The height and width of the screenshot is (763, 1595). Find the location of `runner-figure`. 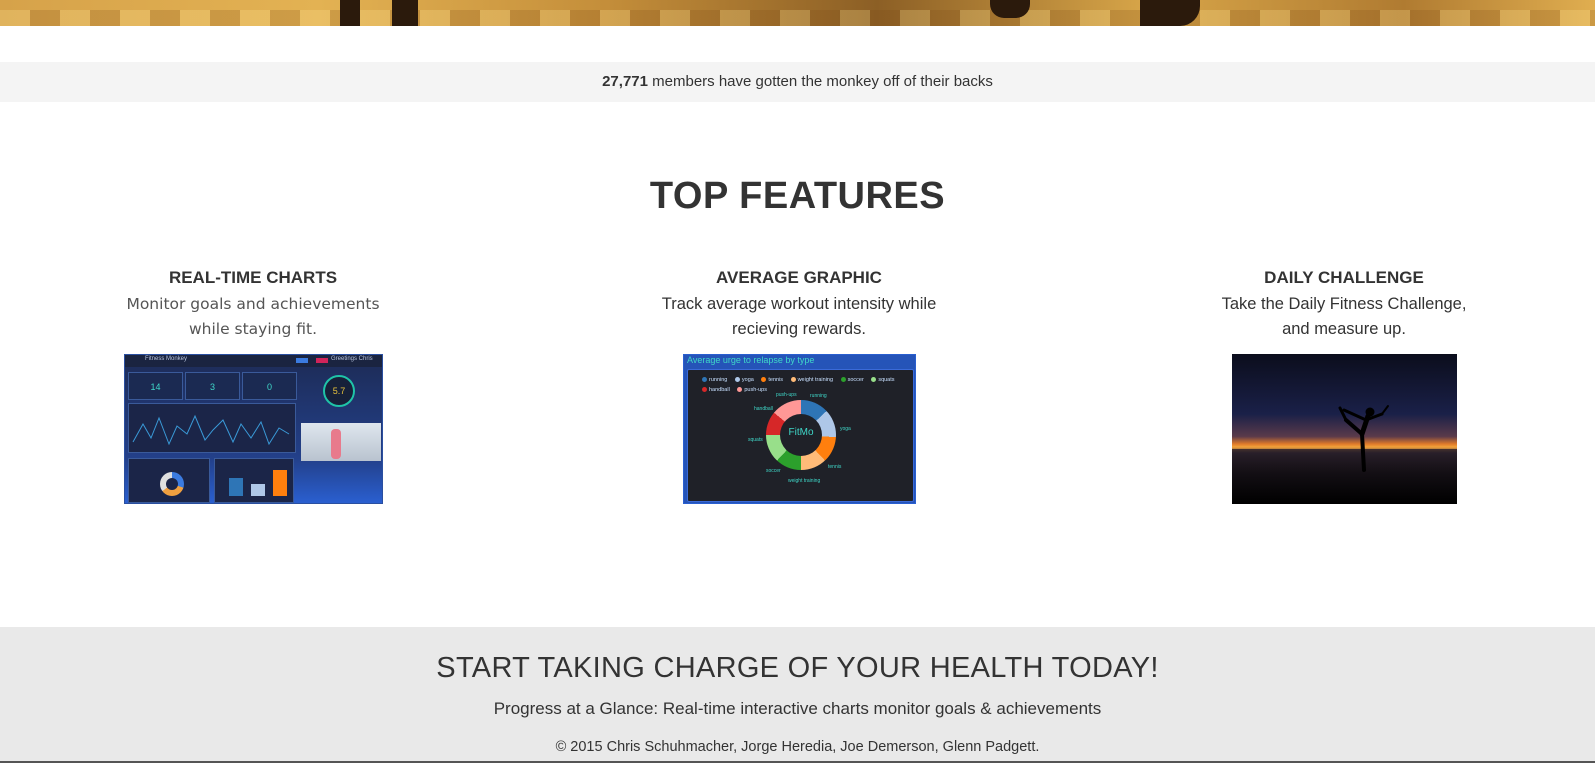

runner-figure is located at coordinates (336, 444).